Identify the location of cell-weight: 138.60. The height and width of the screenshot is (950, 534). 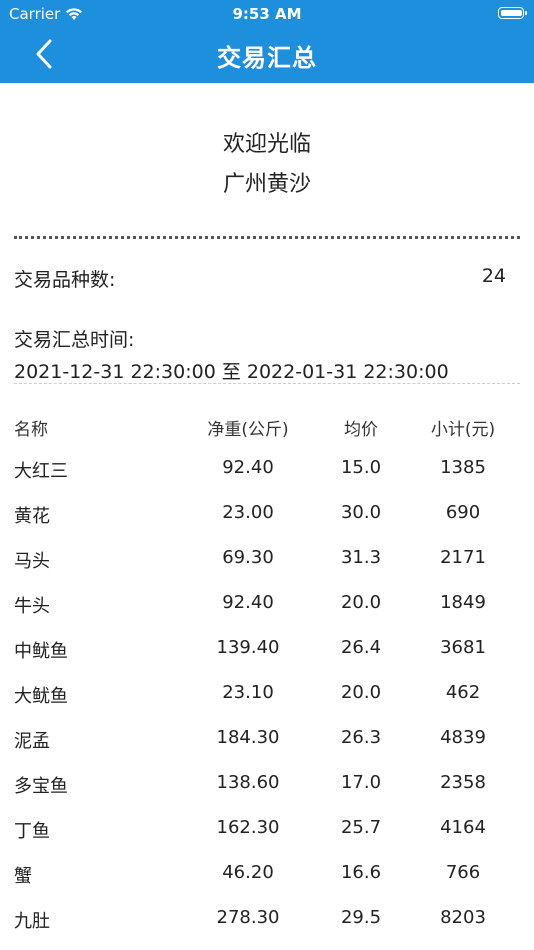
(248, 782).